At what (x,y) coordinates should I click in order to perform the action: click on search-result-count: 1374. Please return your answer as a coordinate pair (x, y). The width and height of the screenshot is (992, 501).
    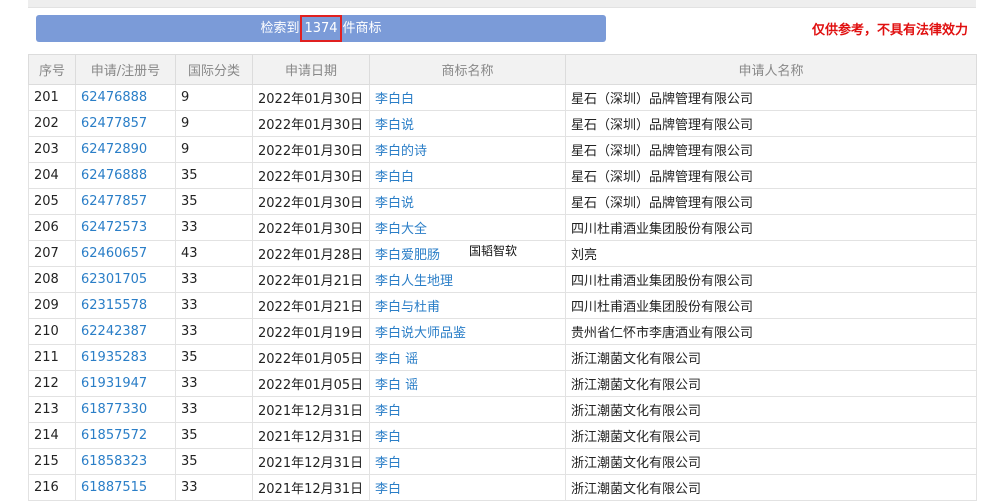
    Looking at the image, I should click on (321, 28).